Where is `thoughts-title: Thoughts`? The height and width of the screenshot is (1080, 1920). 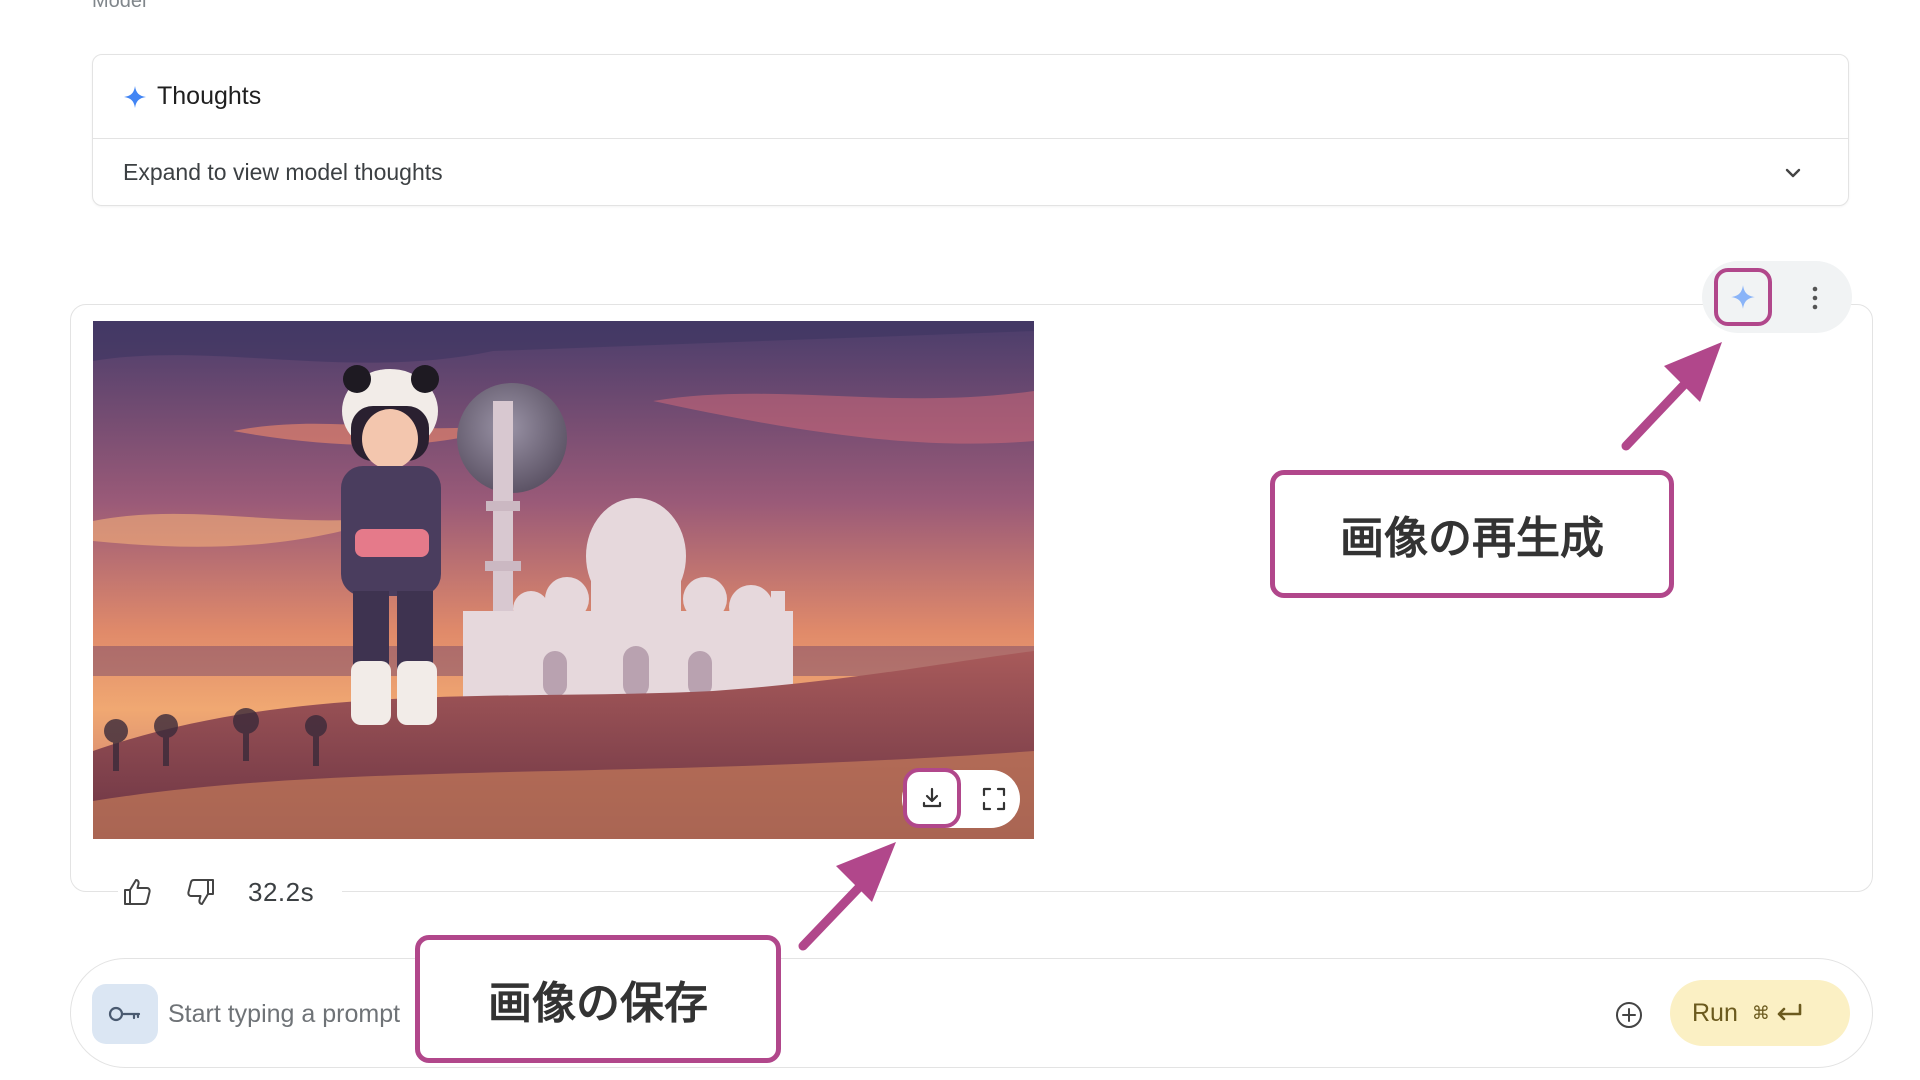
thoughts-title: Thoughts is located at coordinates (209, 96).